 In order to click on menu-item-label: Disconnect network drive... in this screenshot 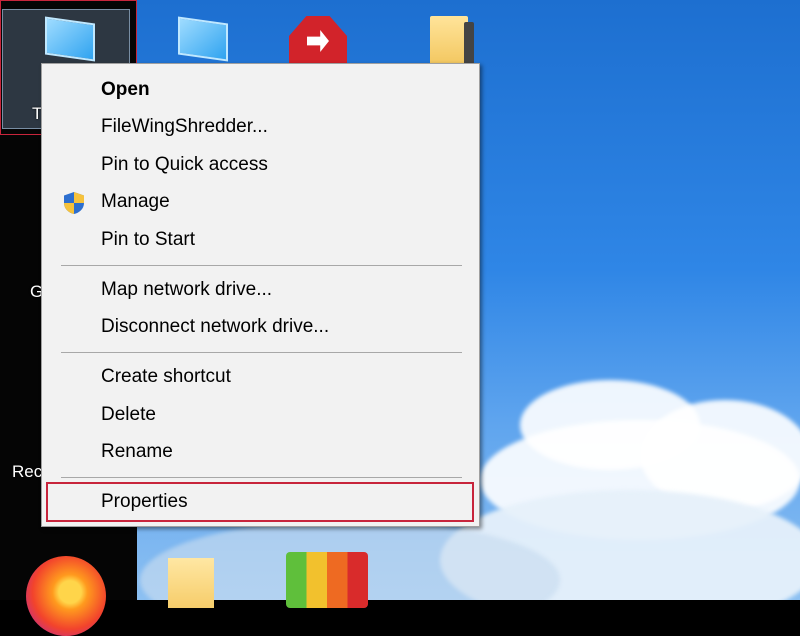, I will do `click(215, 326)`.